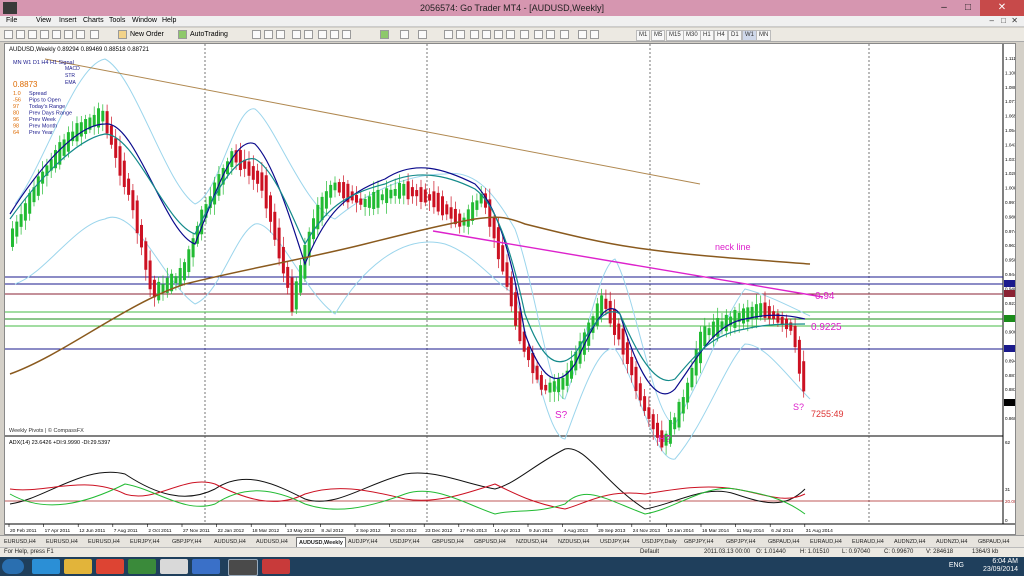 The width and height of the screenshot is (1024, 576). What do you see at coordinates (256, 34) in the screenshot?
I see `bar-chart-icon` at bounding box center [256, 34].